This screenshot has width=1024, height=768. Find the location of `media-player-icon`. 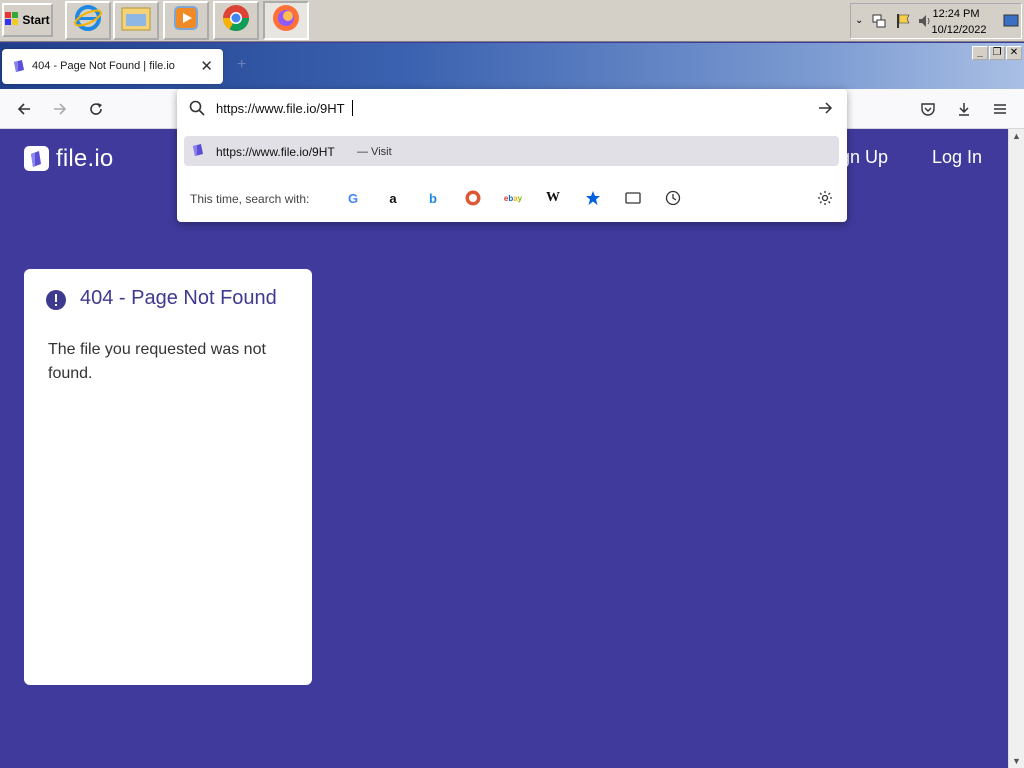

media-player-icon is located at coordinates (186, 20).